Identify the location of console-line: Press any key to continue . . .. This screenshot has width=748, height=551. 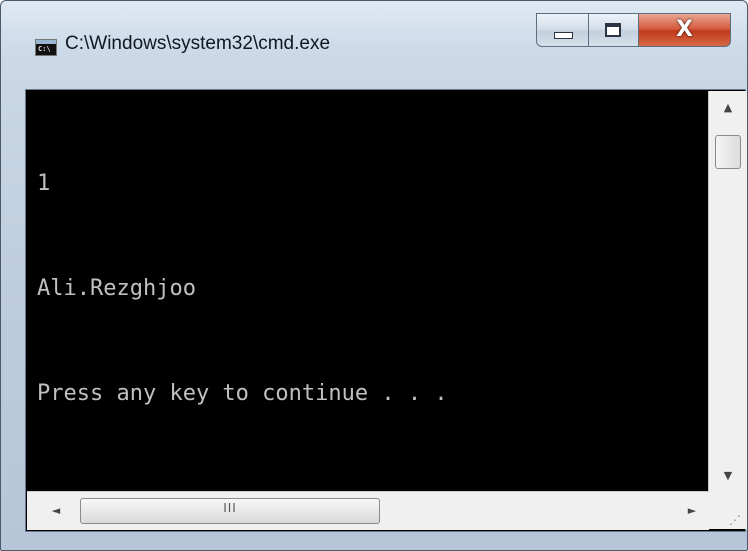
(242, 393).